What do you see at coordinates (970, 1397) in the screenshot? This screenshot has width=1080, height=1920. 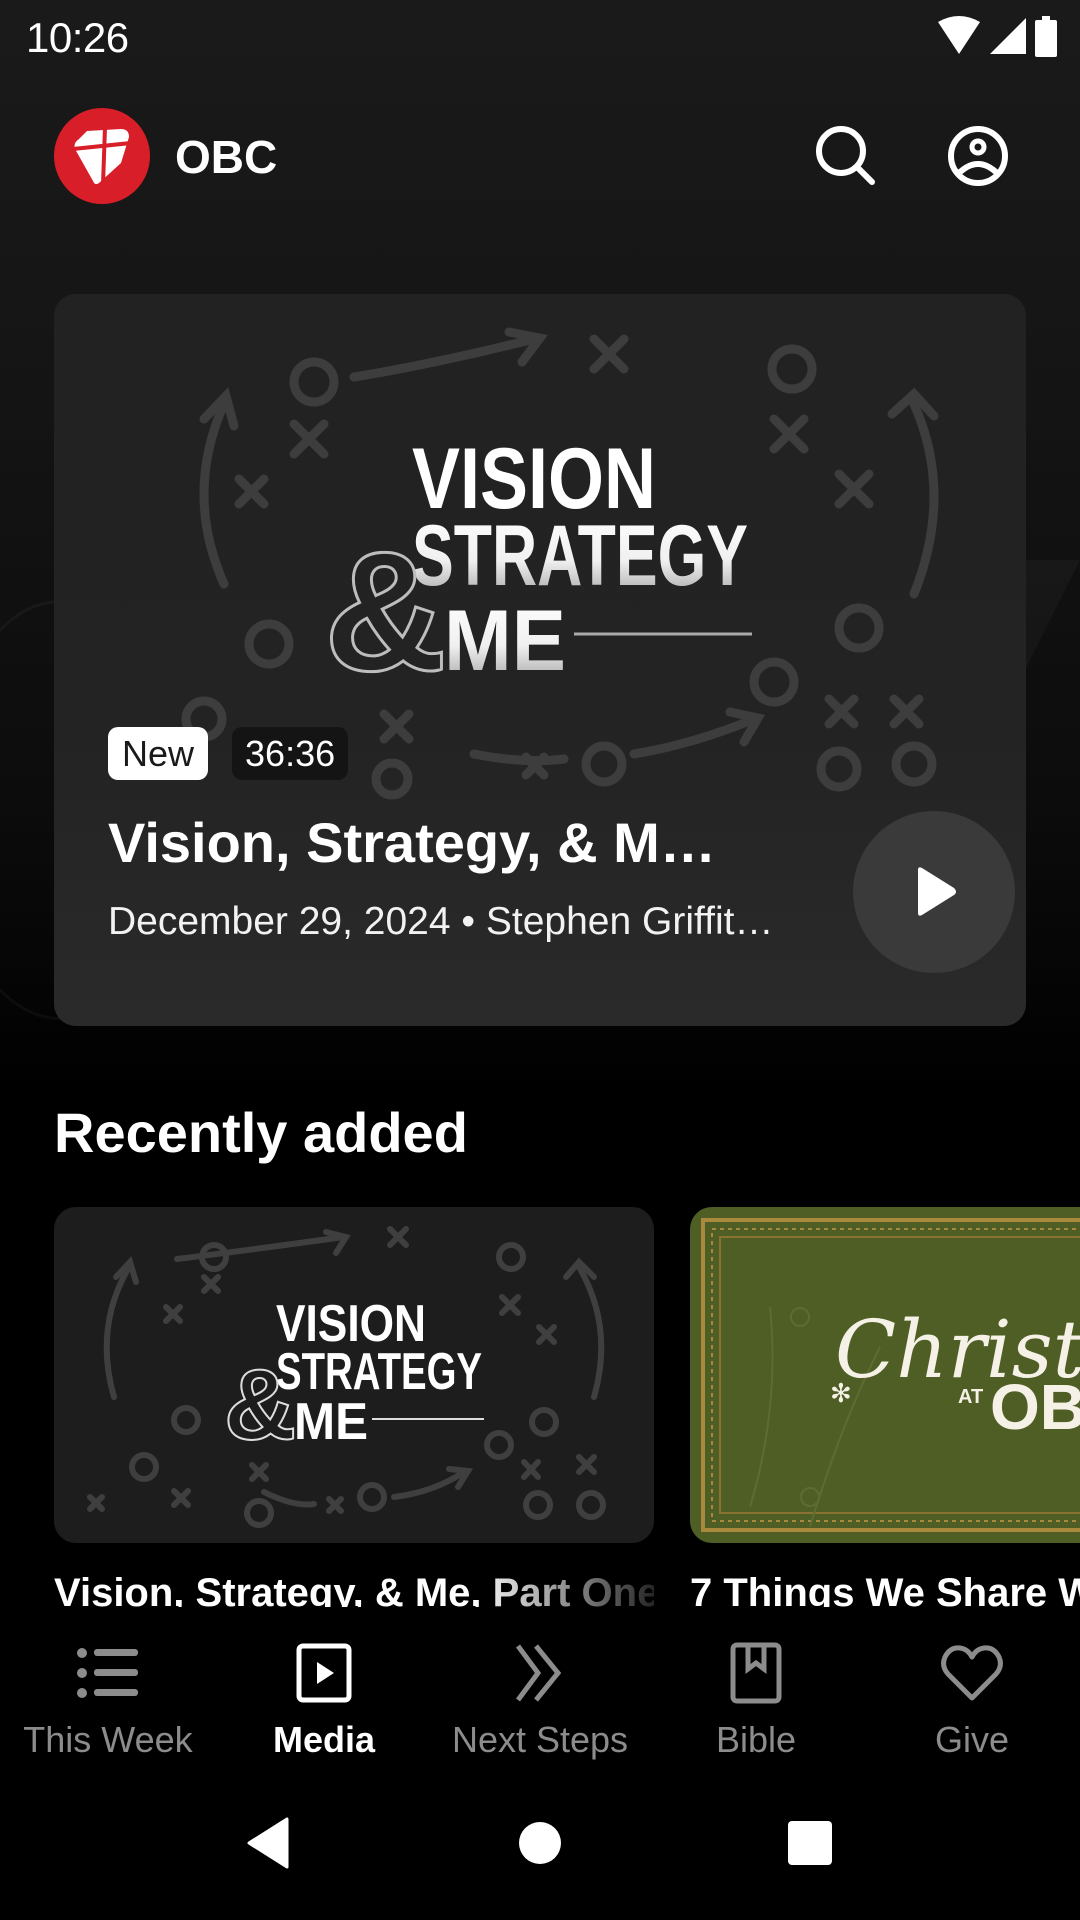 I see `artwork-at: AT` at bounding box center [970, 1397].